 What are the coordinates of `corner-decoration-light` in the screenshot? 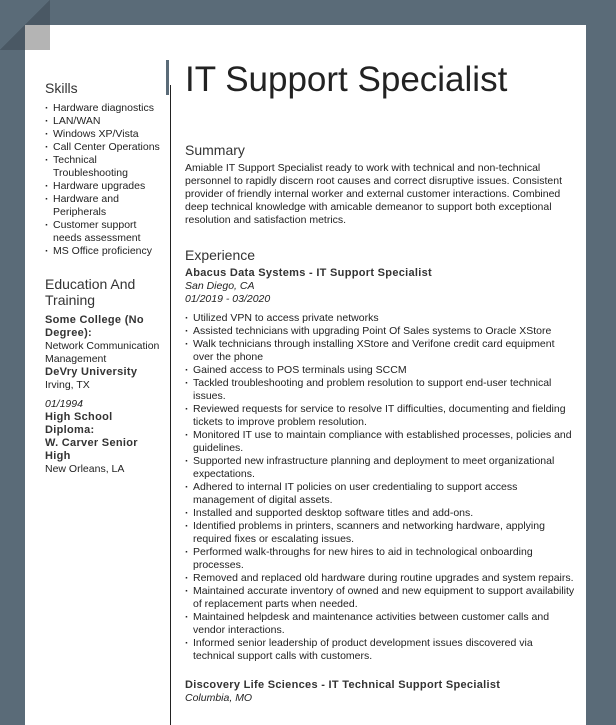 It's located at (37, 37).